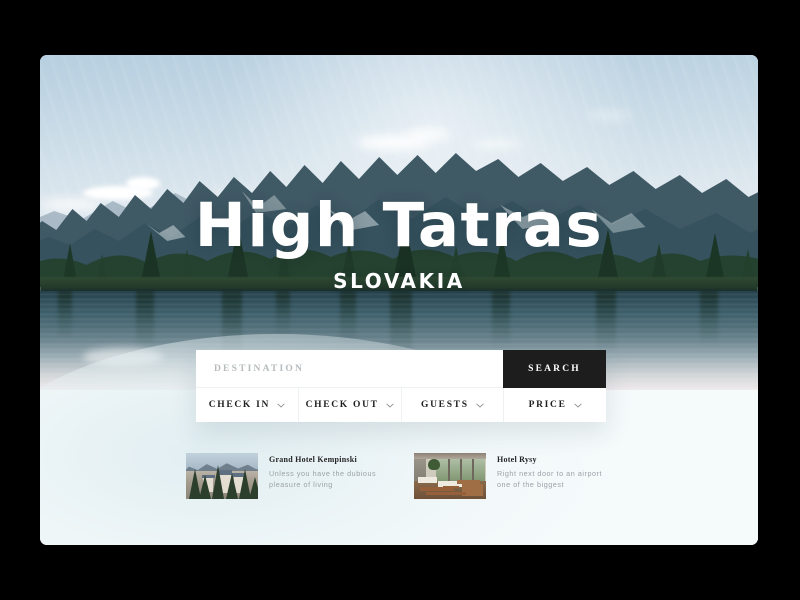 This screenshot has height=600, width=800. Describe the element at coordinates (313, 459) in the screenshot. I see `result-title: Grand Hotel Kempinski` at that location.